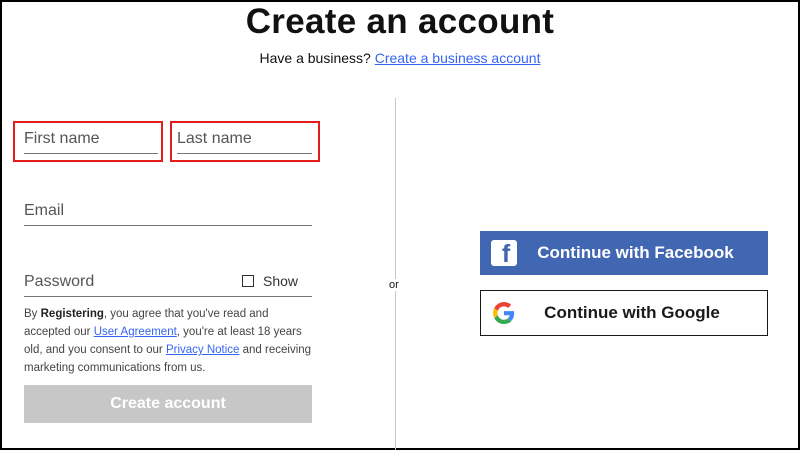 The height and width of the screenshot is (450, 800). Describe the element at coordinates (245, 141) in the screenshot. I see `last-name-highlight-box` at that location.